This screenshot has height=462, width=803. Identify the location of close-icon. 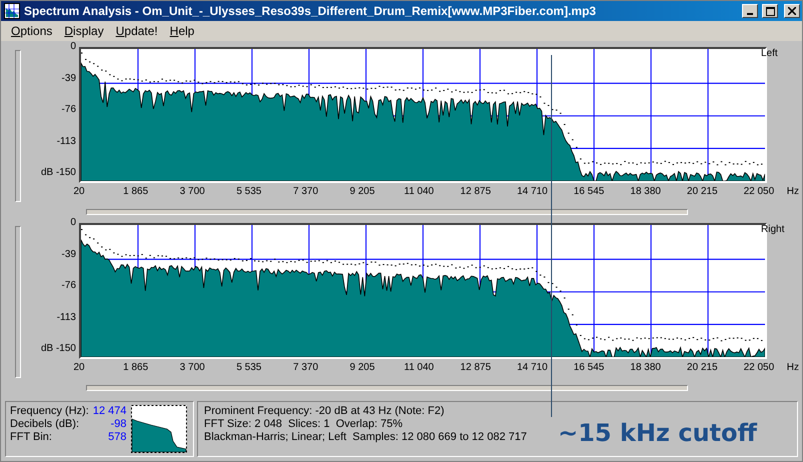
(792, 11).